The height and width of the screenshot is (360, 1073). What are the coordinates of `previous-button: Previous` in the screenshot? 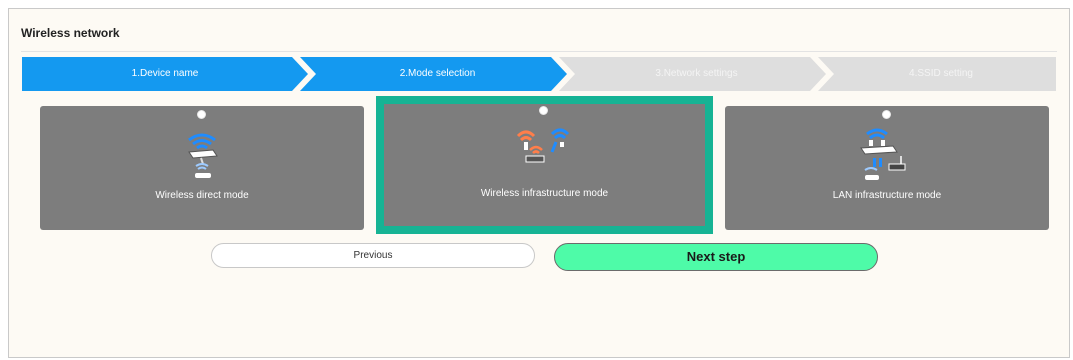 It's located at (373, 255).